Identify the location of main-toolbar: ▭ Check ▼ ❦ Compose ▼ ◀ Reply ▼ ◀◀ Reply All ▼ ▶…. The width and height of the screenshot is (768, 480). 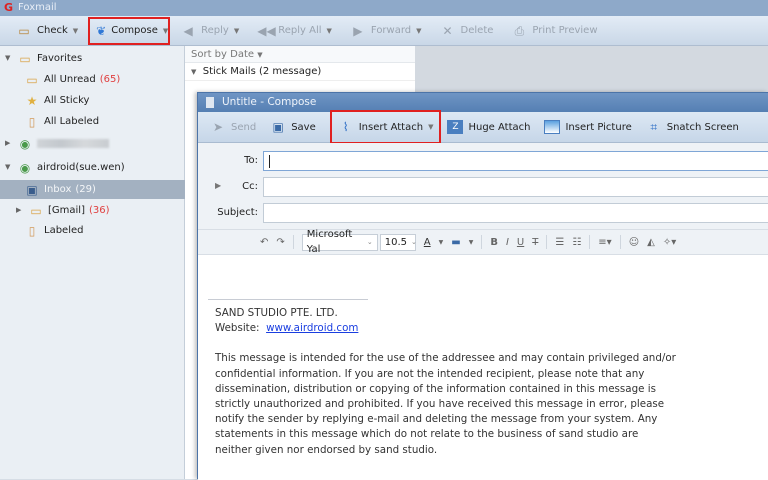
(384, 31).